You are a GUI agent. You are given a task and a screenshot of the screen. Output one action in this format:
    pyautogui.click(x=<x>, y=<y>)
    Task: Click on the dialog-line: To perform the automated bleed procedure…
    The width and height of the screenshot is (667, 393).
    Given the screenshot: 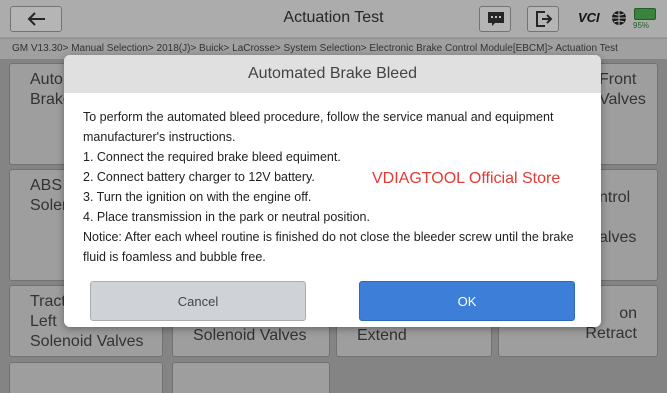 What is the action you would take?
    pyautogui.click(x=318, y=127)
    